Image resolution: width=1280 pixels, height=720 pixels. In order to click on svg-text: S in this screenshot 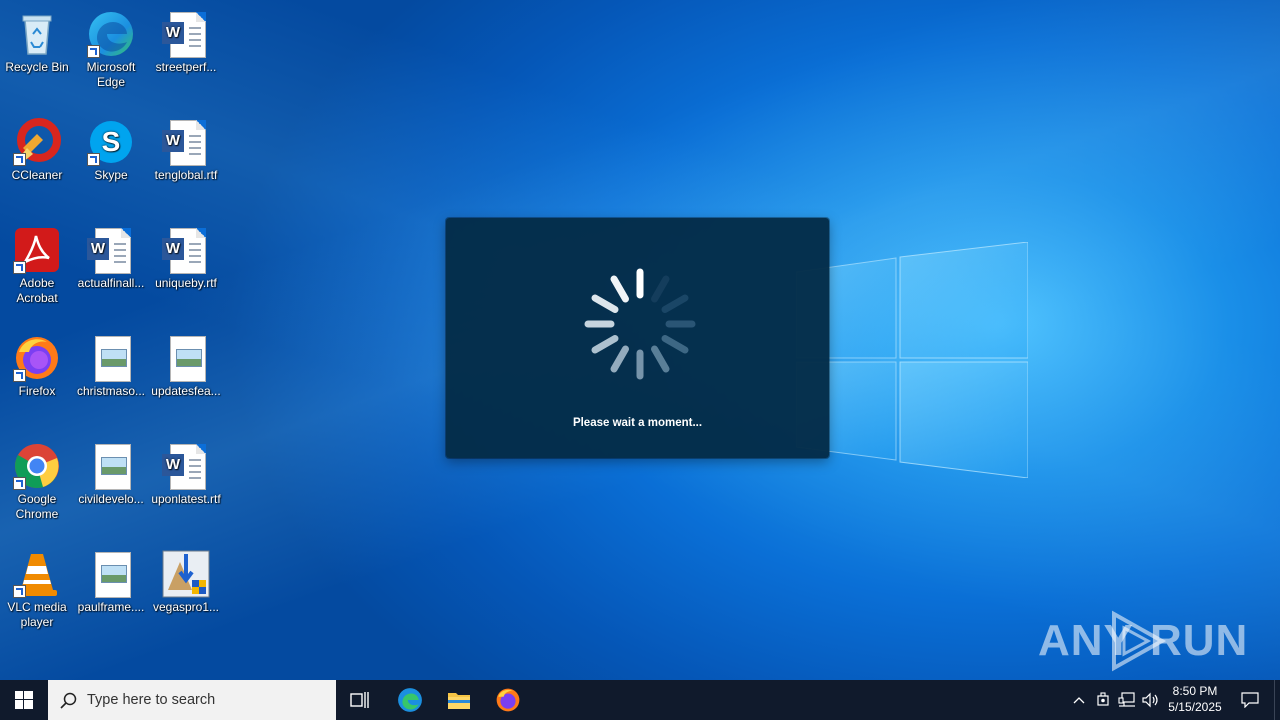, I will do `click(111, 141)`.